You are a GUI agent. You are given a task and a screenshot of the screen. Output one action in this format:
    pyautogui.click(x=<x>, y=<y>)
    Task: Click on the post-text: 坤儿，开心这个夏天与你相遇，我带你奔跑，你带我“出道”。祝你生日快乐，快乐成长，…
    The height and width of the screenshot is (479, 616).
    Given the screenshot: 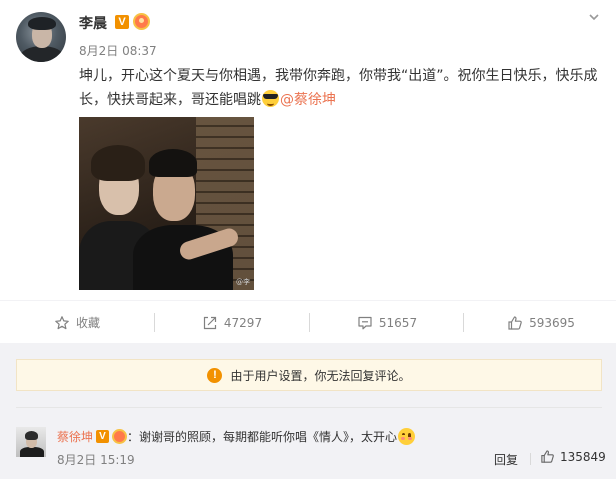 What is the action you would take?
    pyautogui.click(x=338, y=88)
    